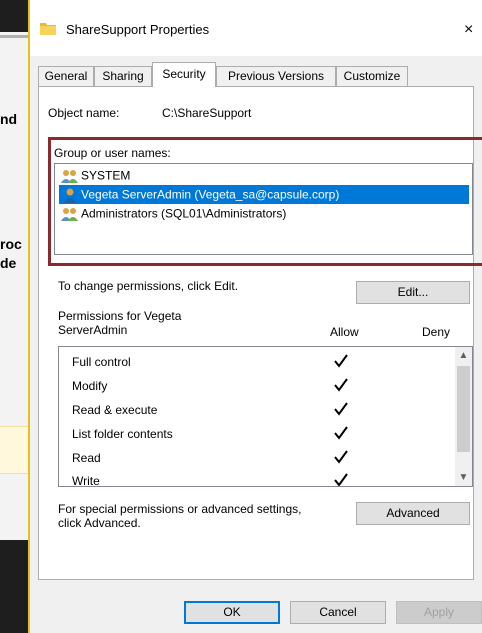 This screenshot has height=633, width=482. Describe the element at coordinates (15, 36) in the screenshot. I see `background-divider` at that location.